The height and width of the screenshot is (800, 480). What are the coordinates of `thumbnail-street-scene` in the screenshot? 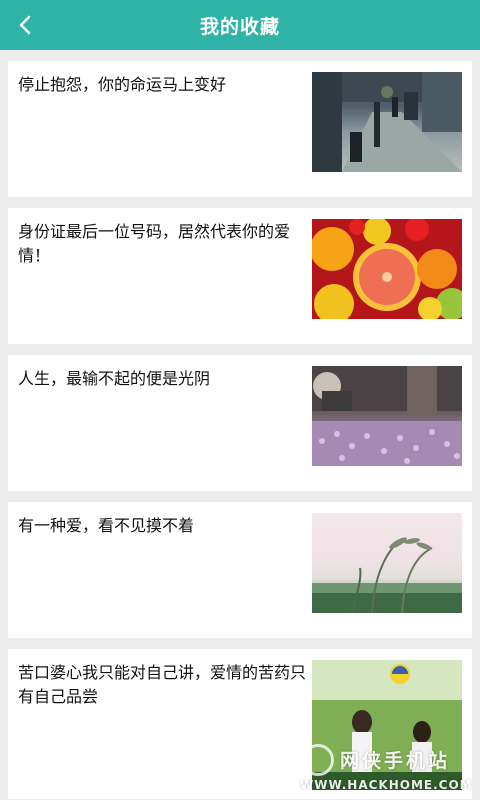 It's located at (387, 122).